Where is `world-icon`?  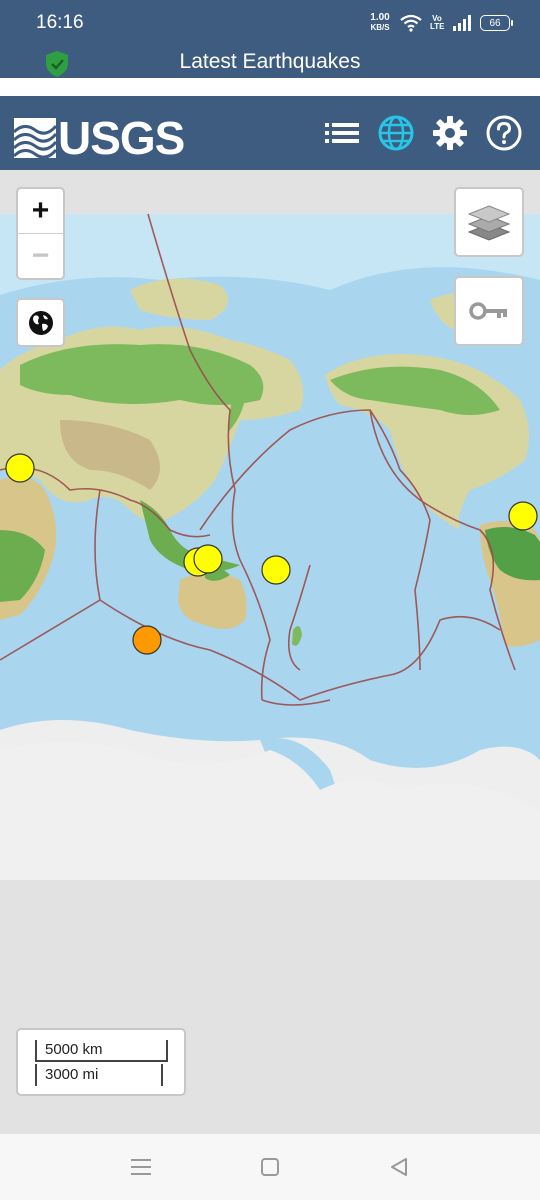
world-icon is located at coordinates (40, 322).